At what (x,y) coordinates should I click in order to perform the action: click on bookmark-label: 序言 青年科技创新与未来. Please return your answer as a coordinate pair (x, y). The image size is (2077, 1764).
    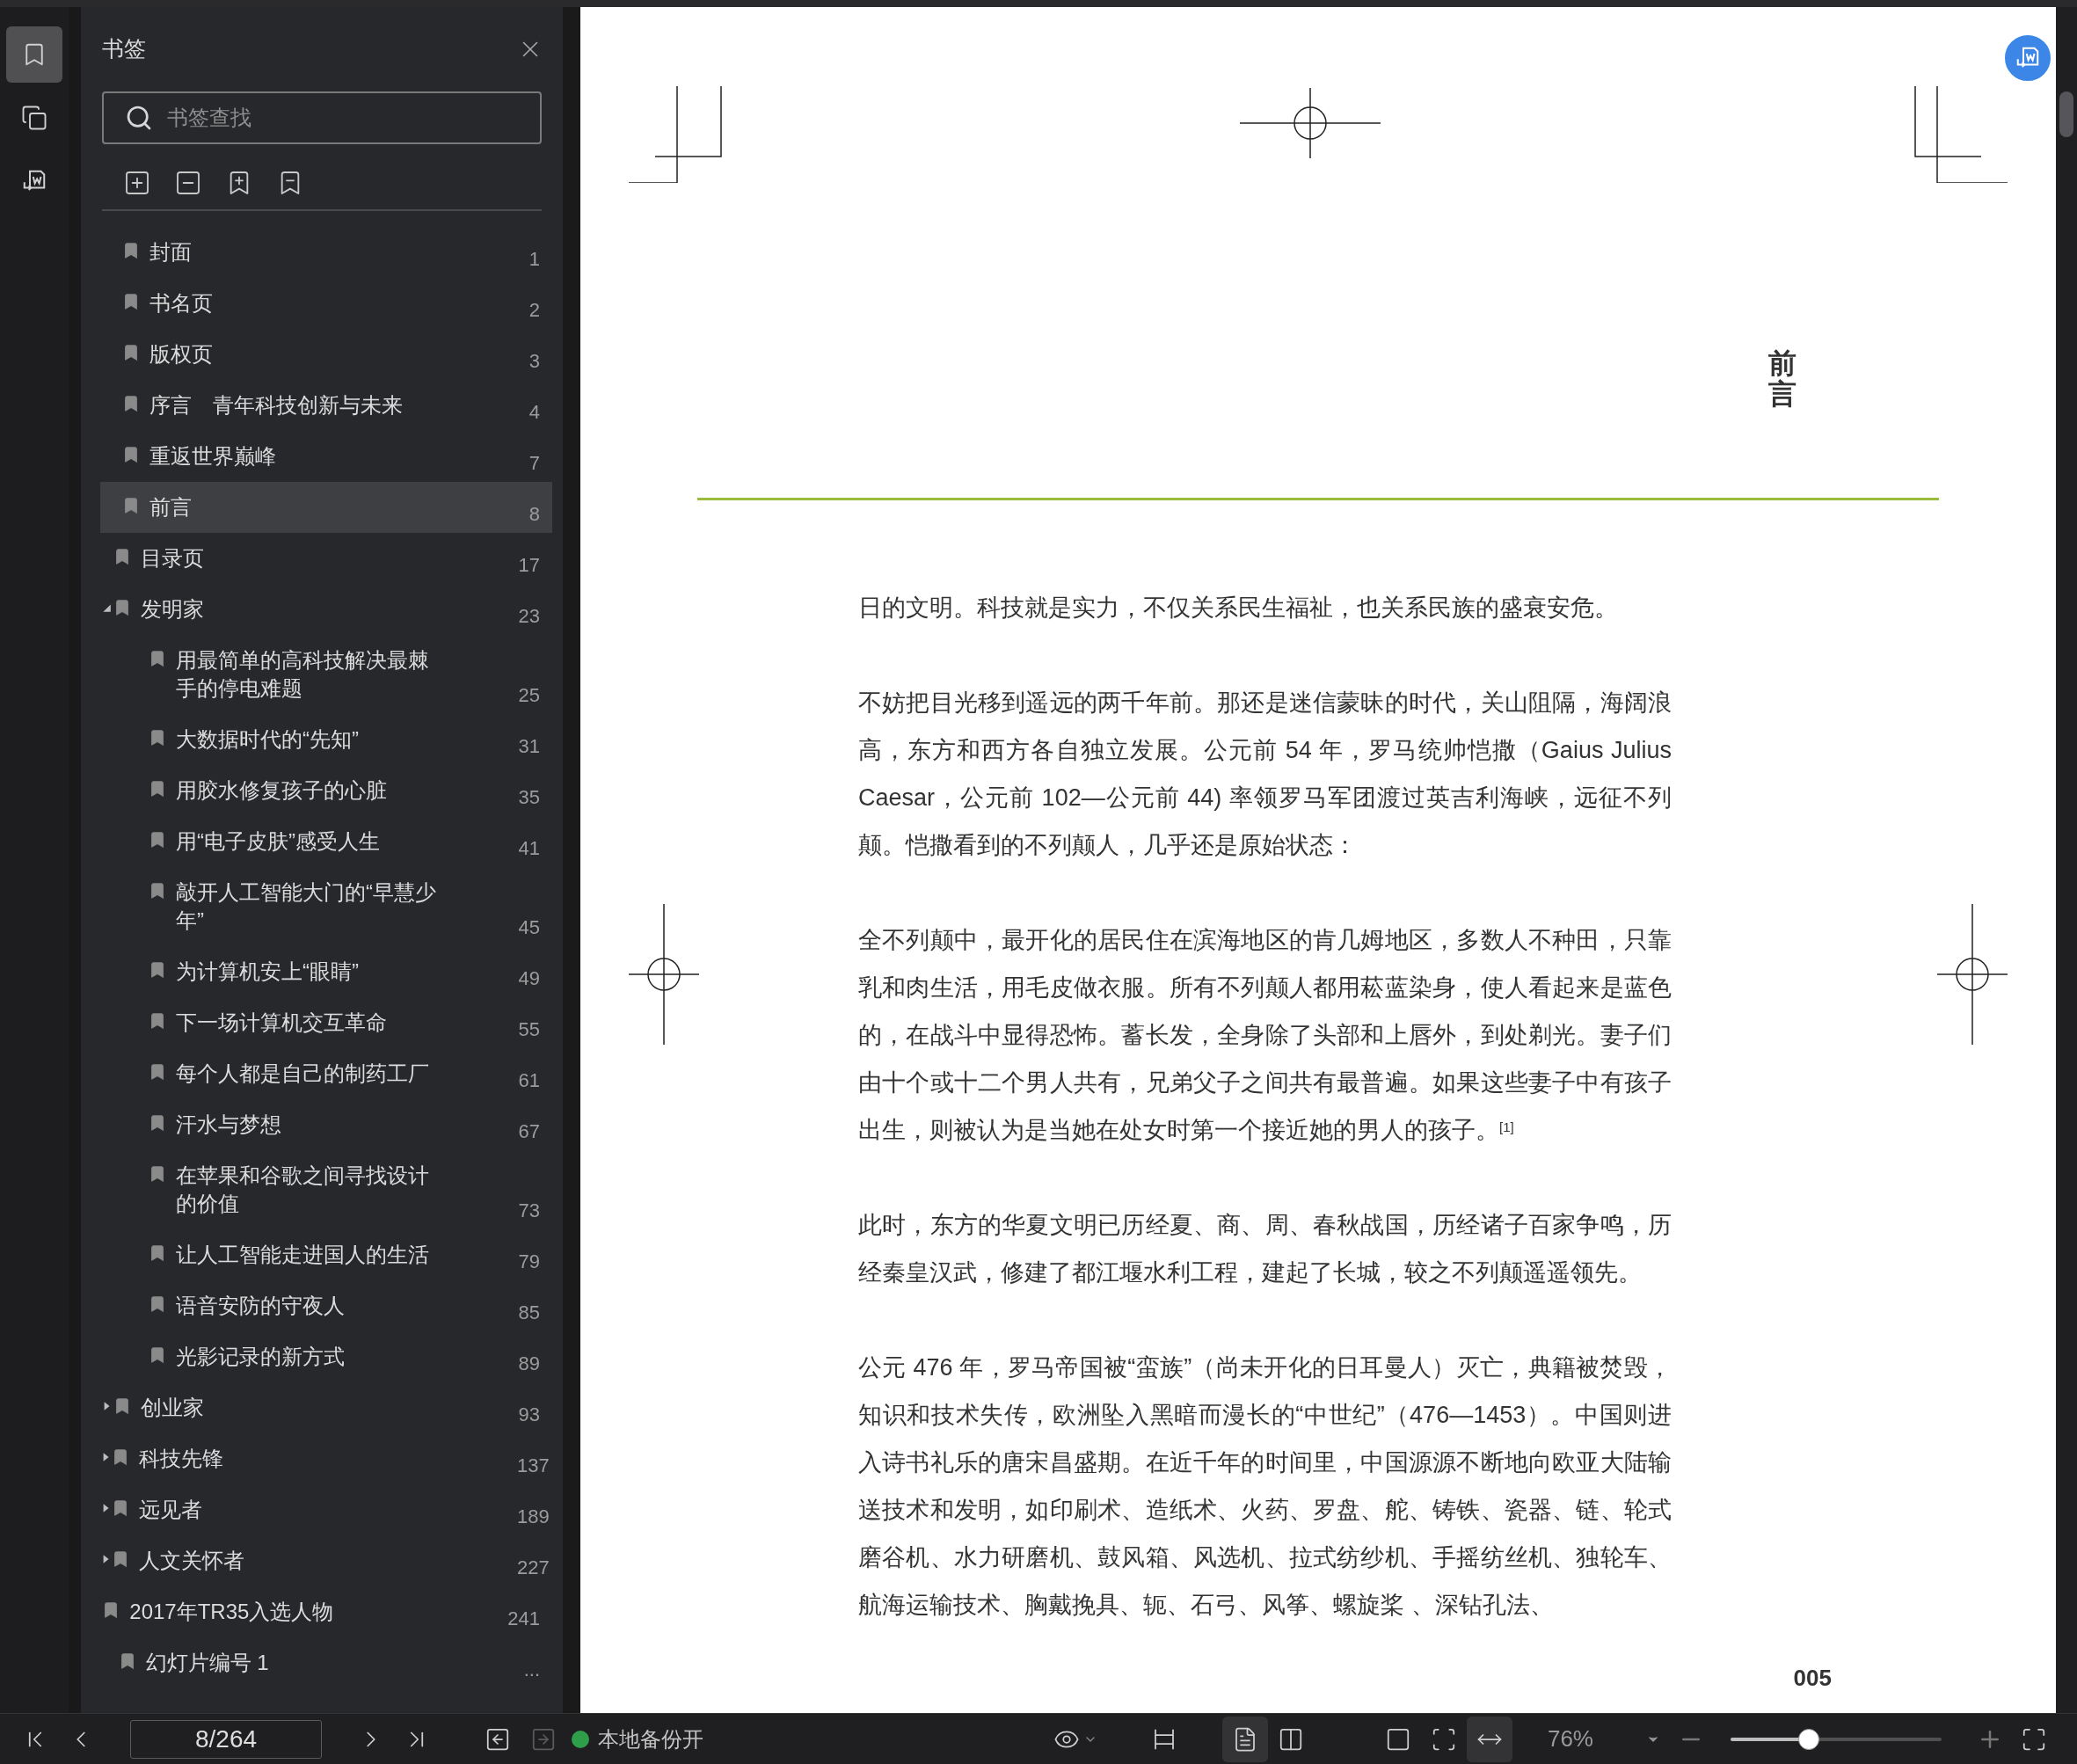
    Looking at the image, I should click on (276, 405).